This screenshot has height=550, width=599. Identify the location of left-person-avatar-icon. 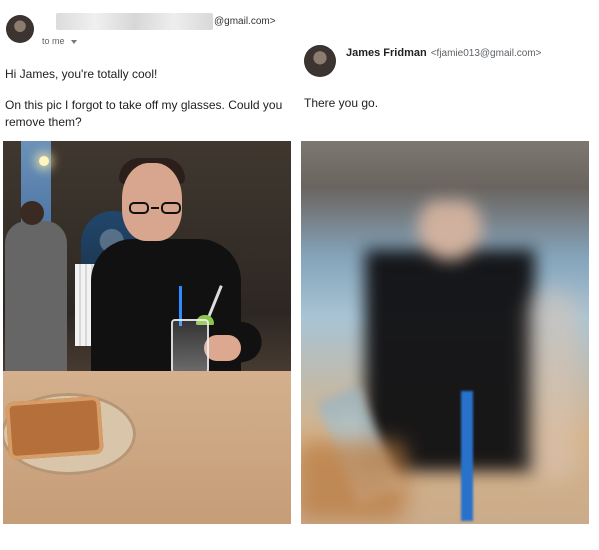
(20, 29).